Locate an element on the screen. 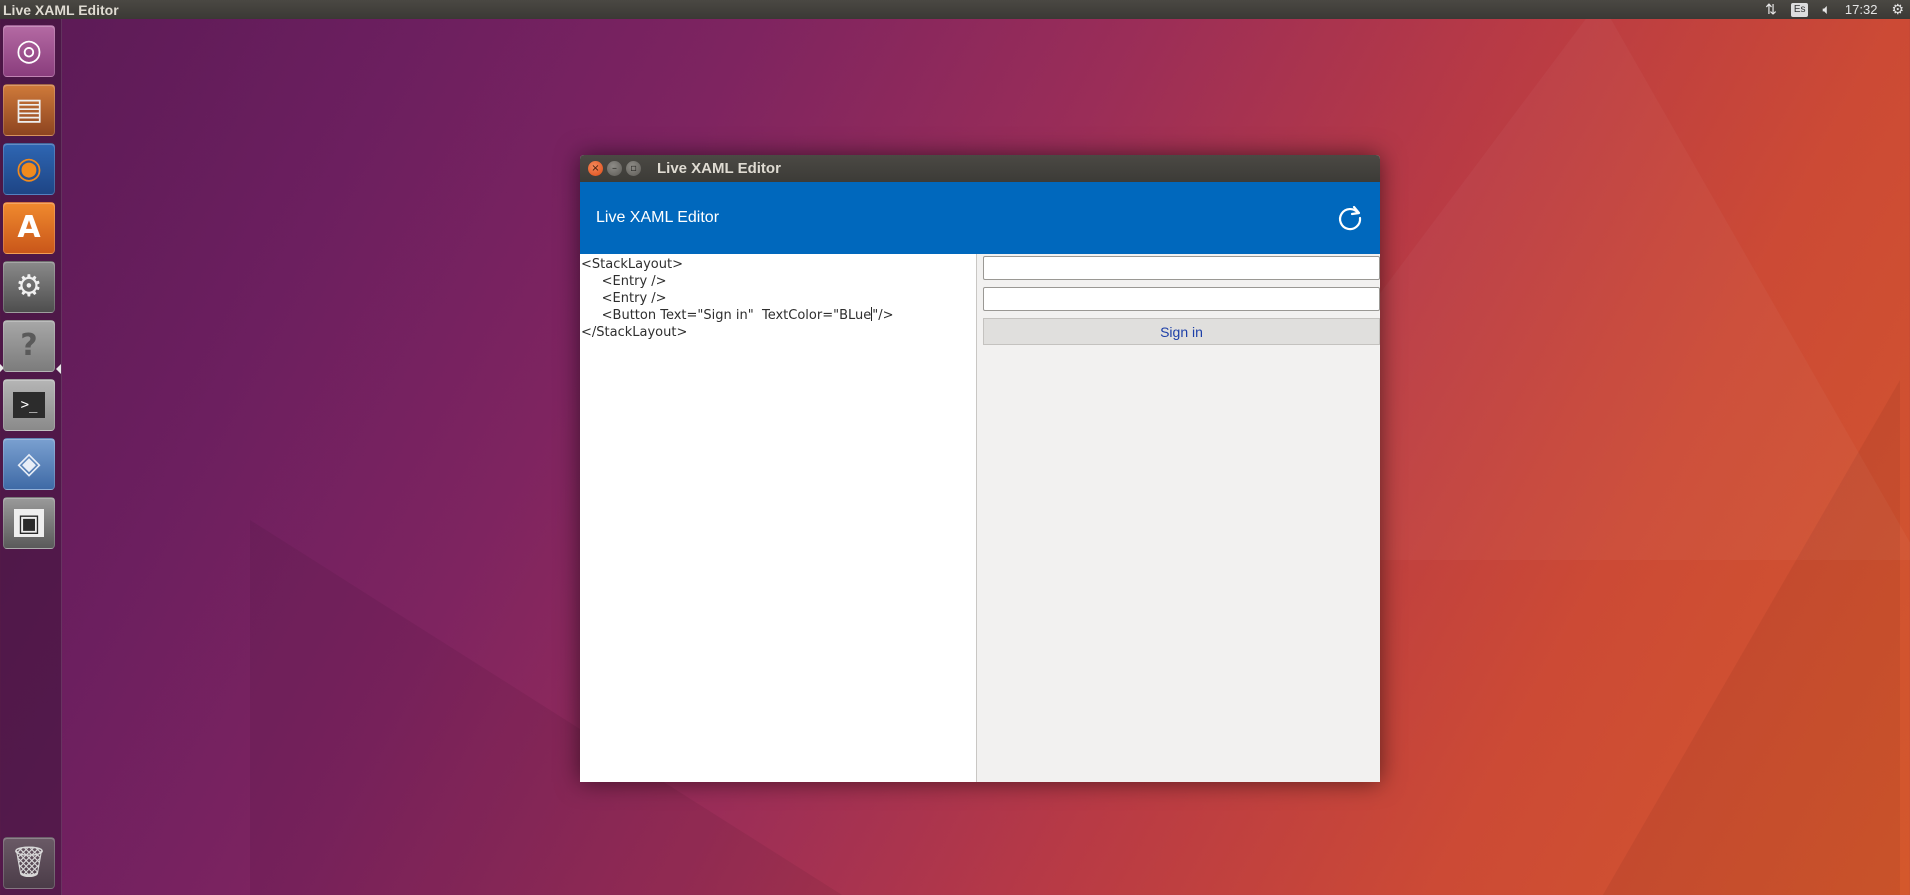 The image size is (1910, 895). question-icon: ? is located at coordinates (29, 345).